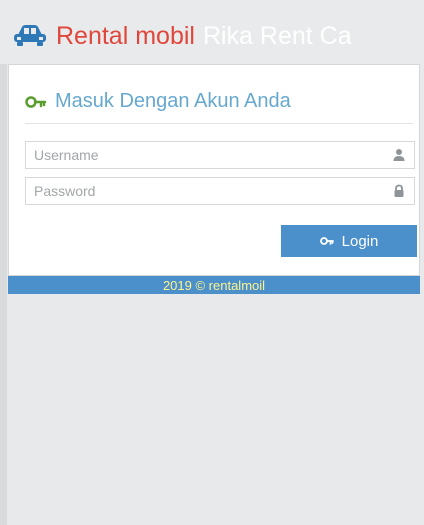  Describe the element at coordinates (30, 35) in the screenshot. I see `car-icon` at that location.